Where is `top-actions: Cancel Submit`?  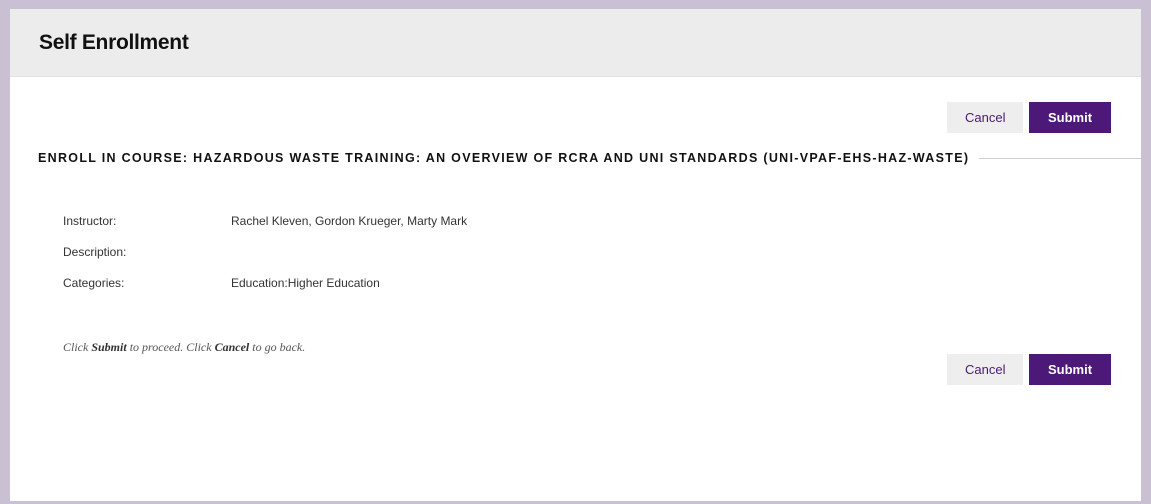
top-actions: Cancel Submit is located at coordinates (1029, 117).